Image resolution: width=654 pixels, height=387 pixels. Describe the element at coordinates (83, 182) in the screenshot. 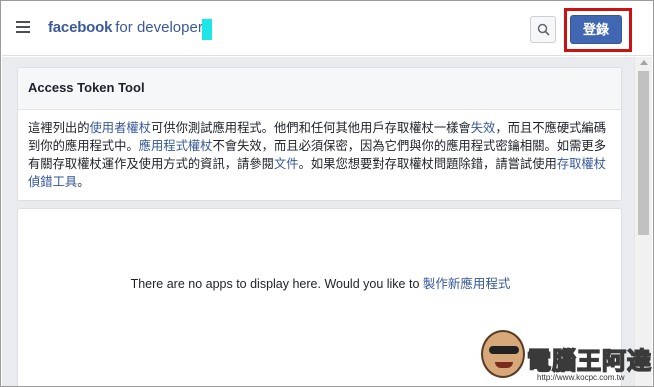

I see `description-text: 。` at that location.